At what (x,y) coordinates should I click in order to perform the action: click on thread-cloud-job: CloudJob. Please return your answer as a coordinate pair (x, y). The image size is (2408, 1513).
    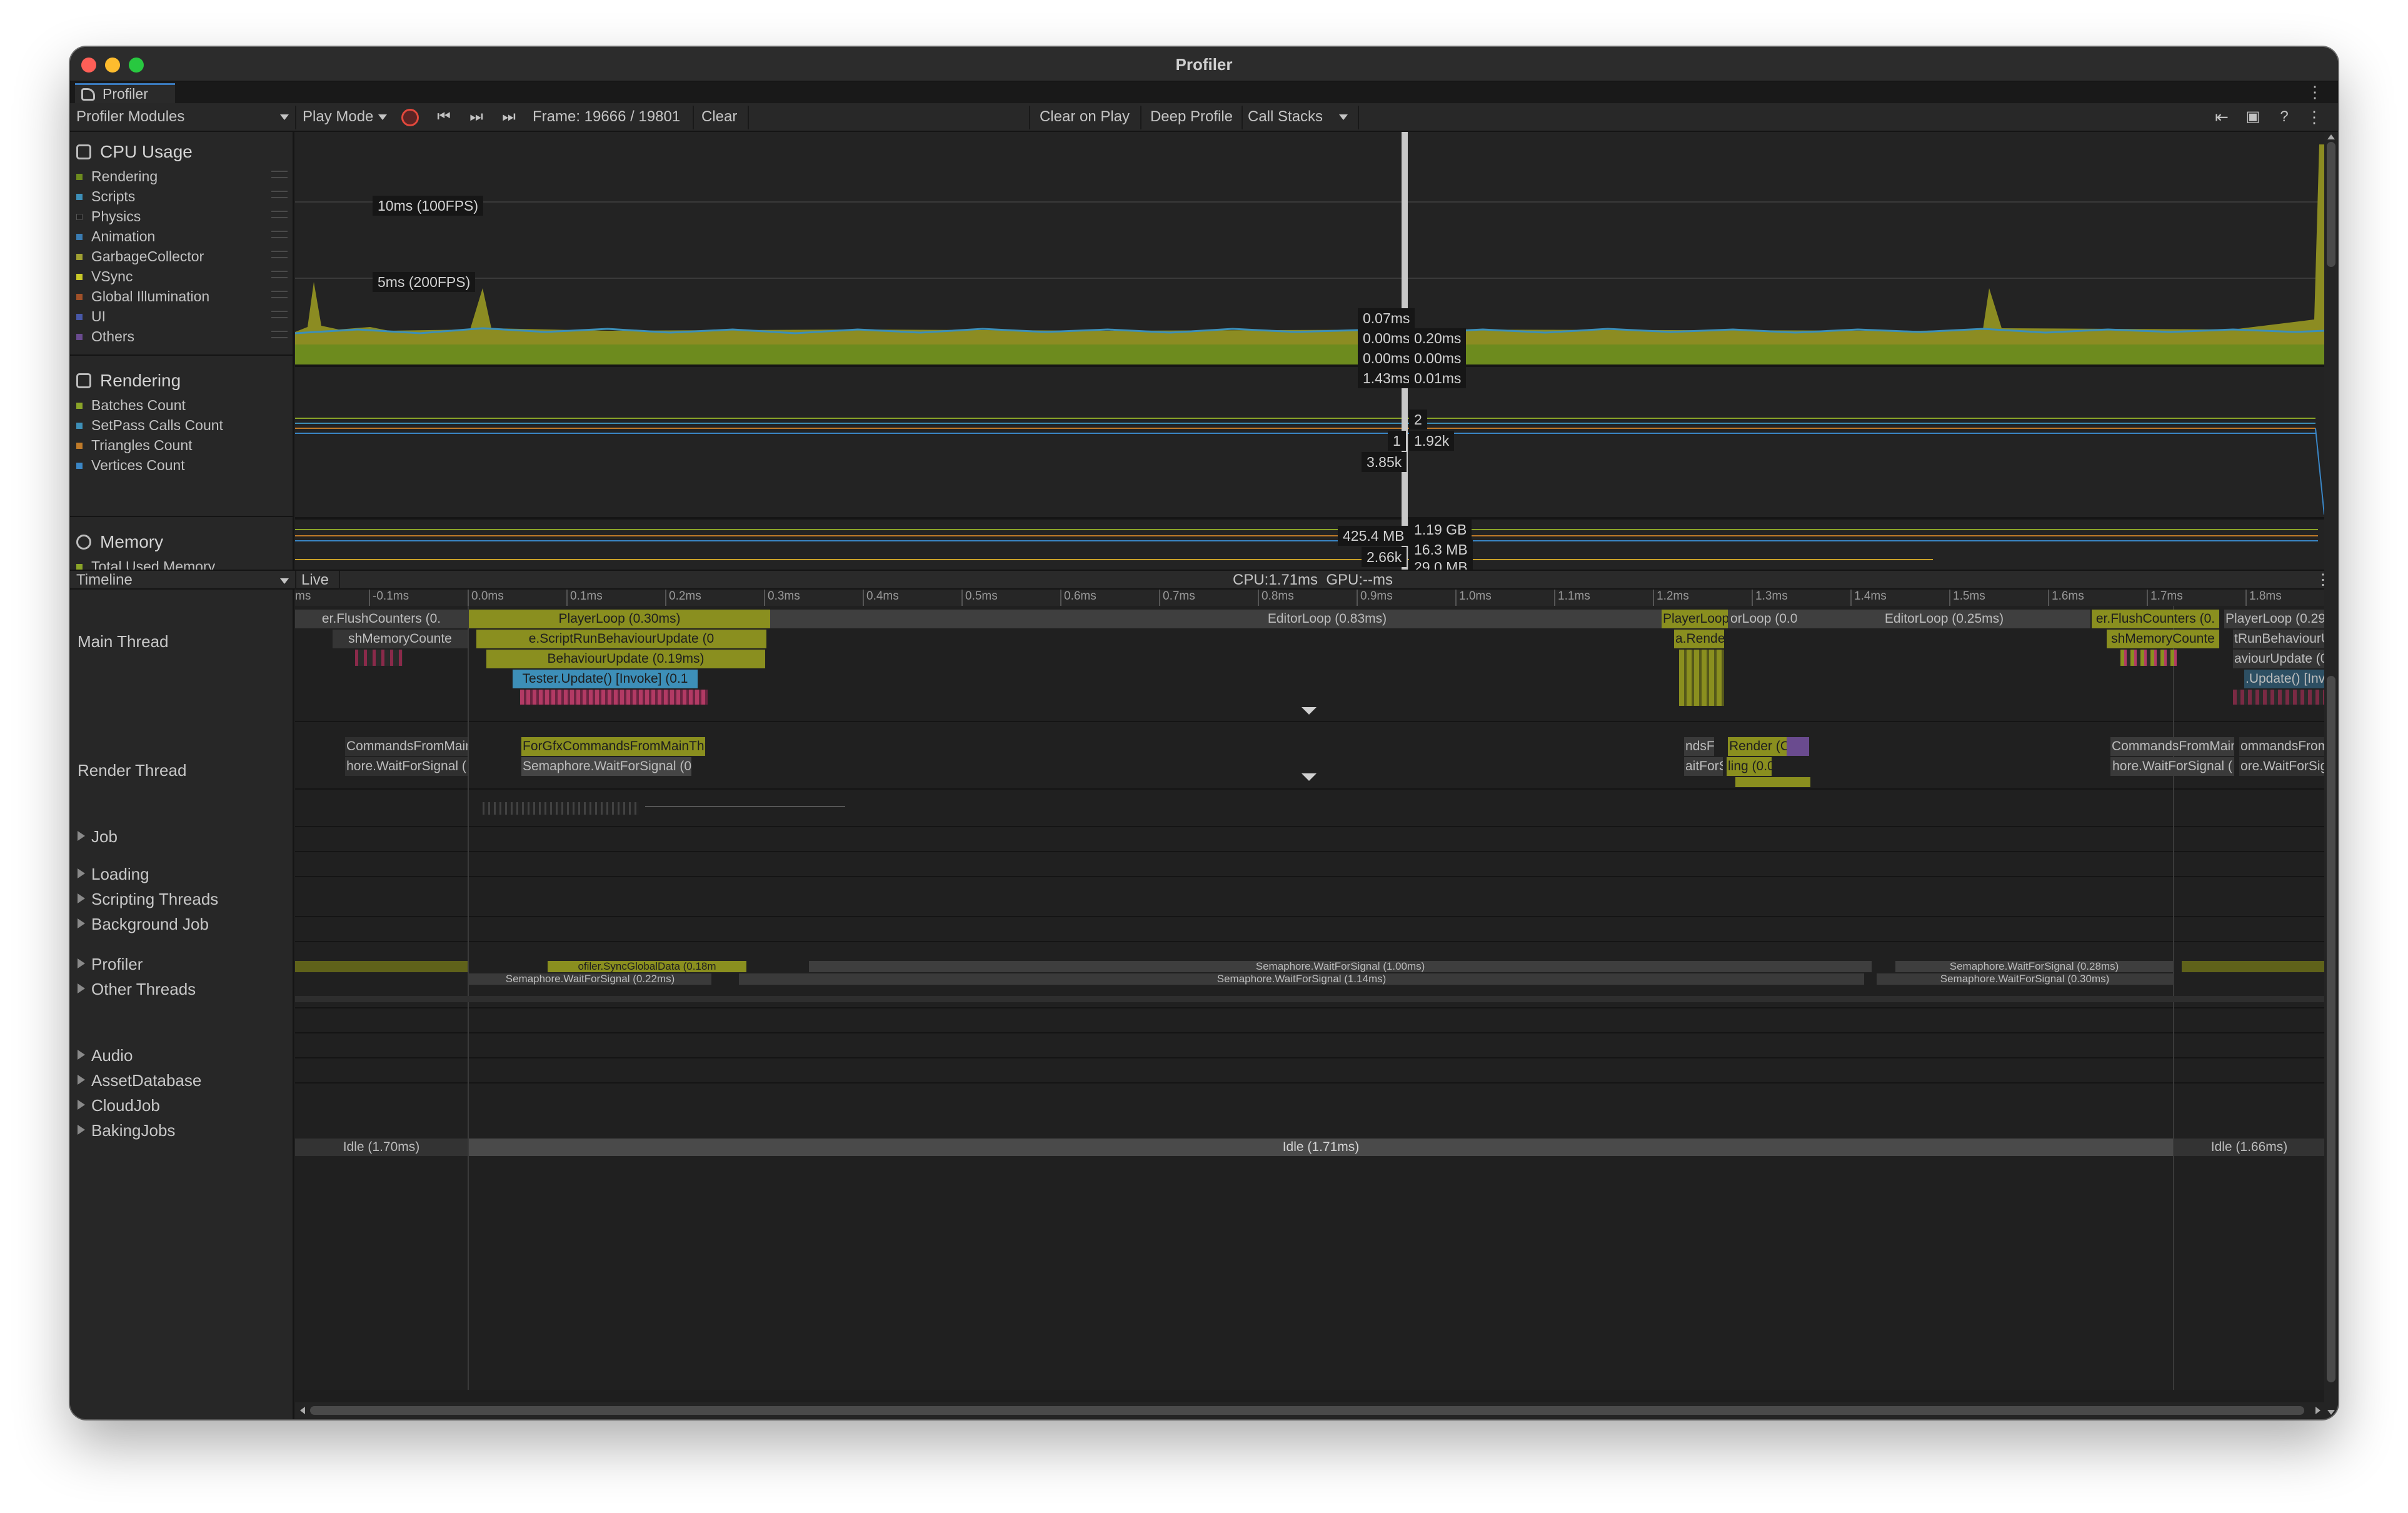
    Looking at the image, I should click on (119, 1105).